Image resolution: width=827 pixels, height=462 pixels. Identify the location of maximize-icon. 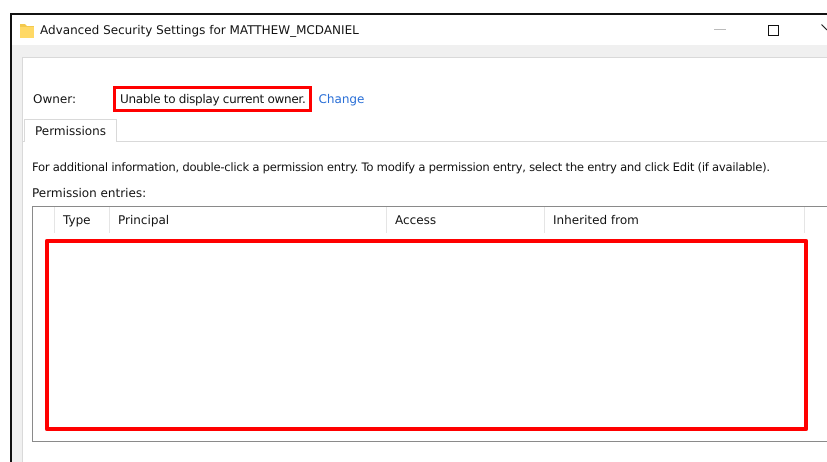
(773, 30).